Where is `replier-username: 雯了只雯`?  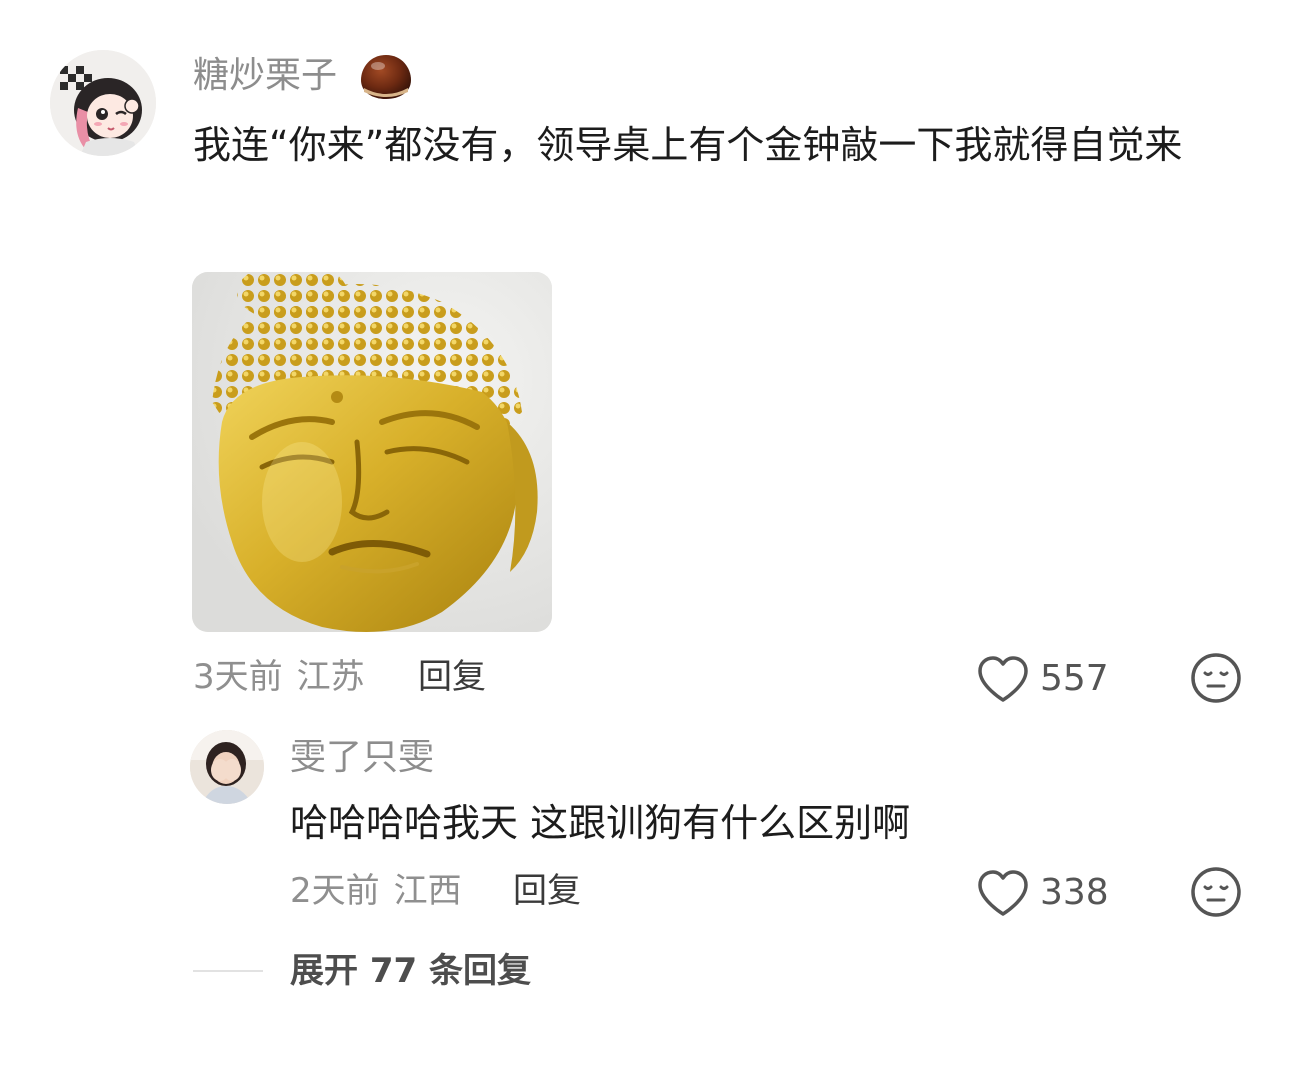 replier-username: 雯了只雯 is located at coordinates (362, 758).